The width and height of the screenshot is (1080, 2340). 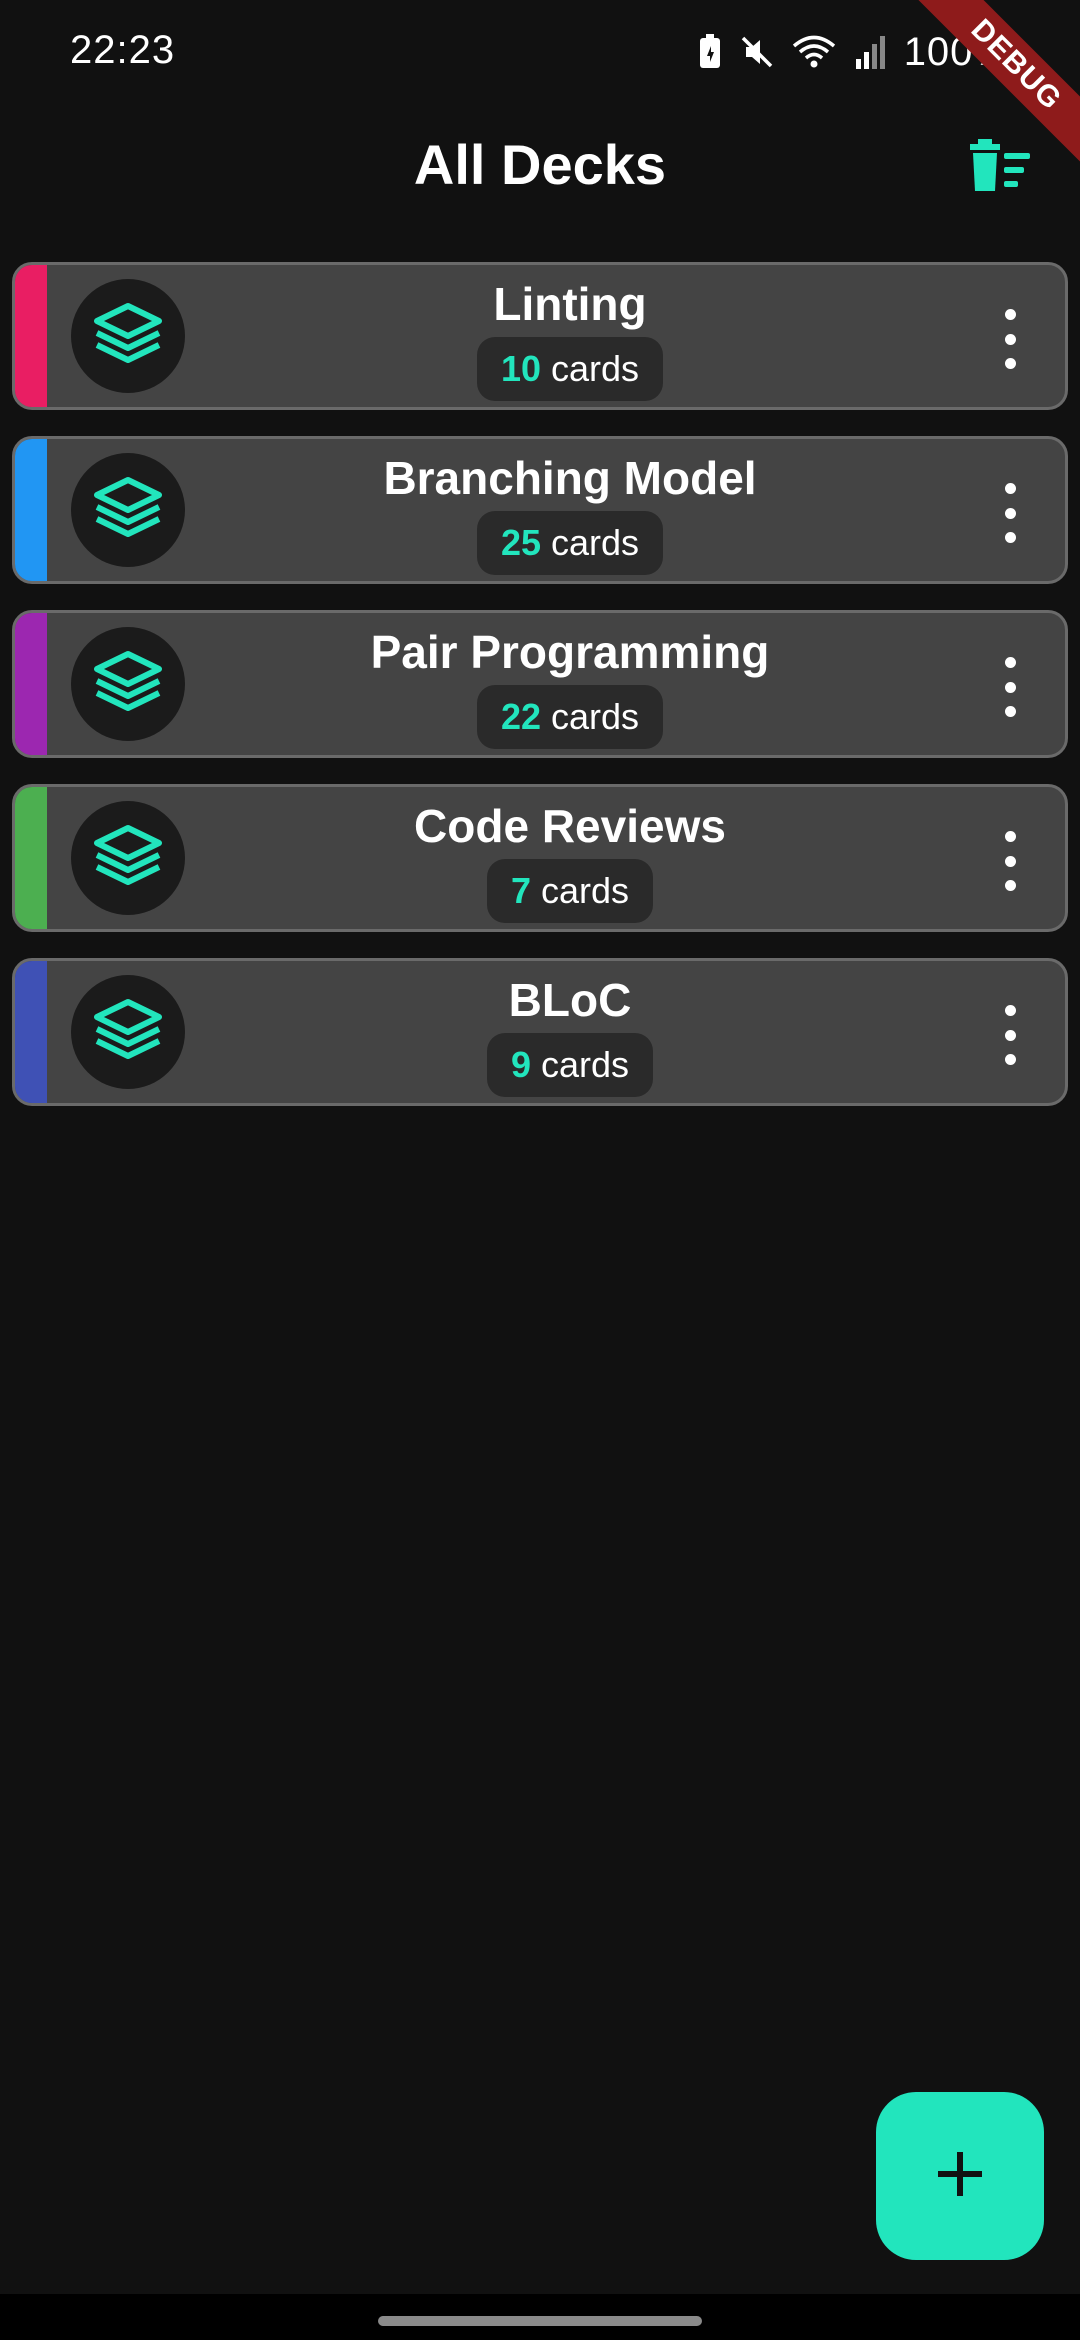 What do you see at coordinates (520, 542) in the screenshot?
I see `deck-count-number: 25` at bounding box center [520, 542].